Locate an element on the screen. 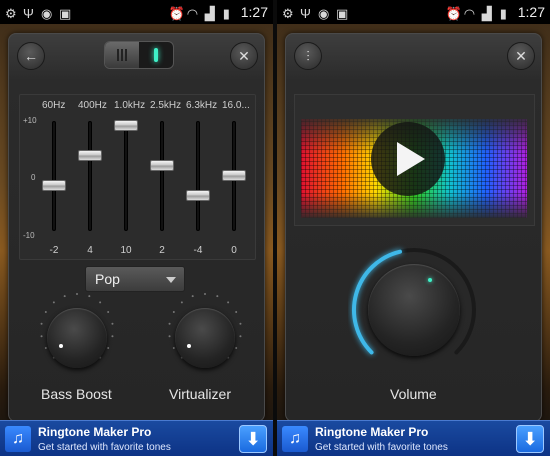  equalizer-button: ⫶ is located at coordinates (308, 56).